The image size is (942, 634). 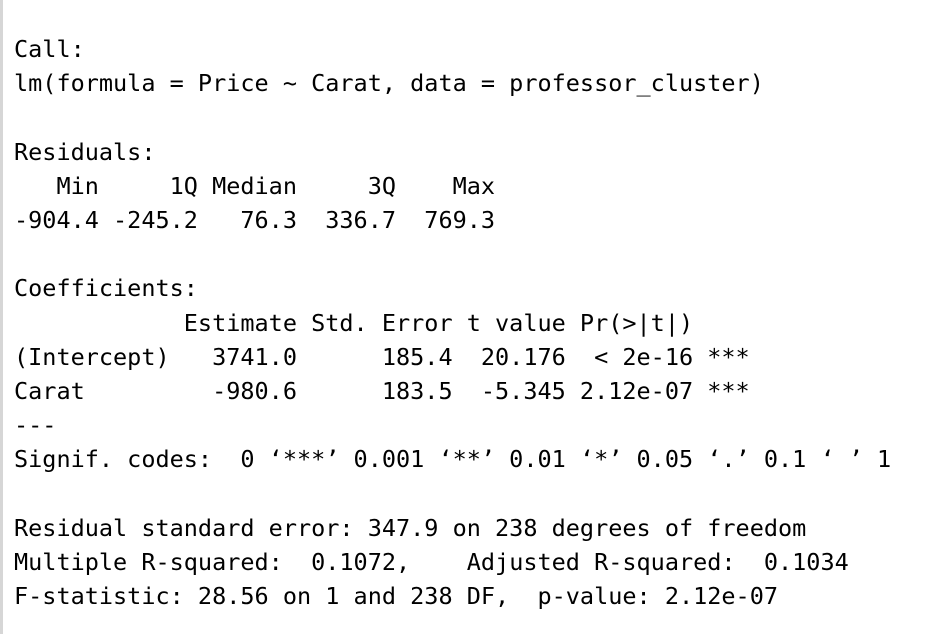 I want to click on residuals-values-row: -904.4 -245.2 76.3 336.7 769.3, so click(x=262, y=219).